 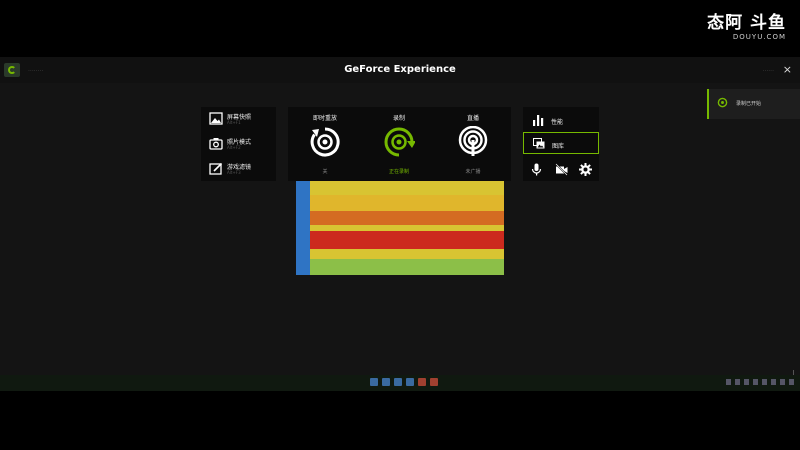 What do you see at coordinates (404, 383) in the screenshot?
I see `taskbar-apps` at bounding box center [404, 383].